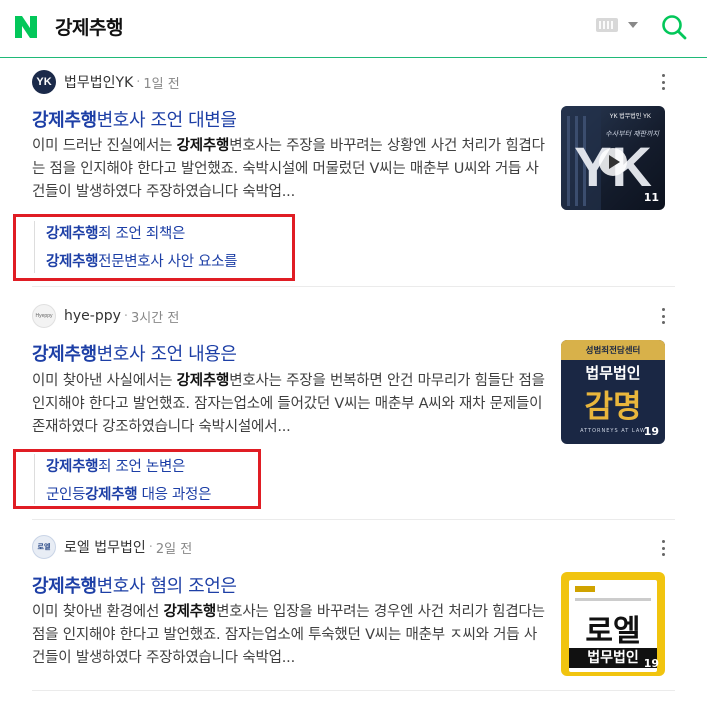 This screenshot has width=707, height=712. I want to click on title-text: 변호사 혐의 조언은, so click(166, 586).